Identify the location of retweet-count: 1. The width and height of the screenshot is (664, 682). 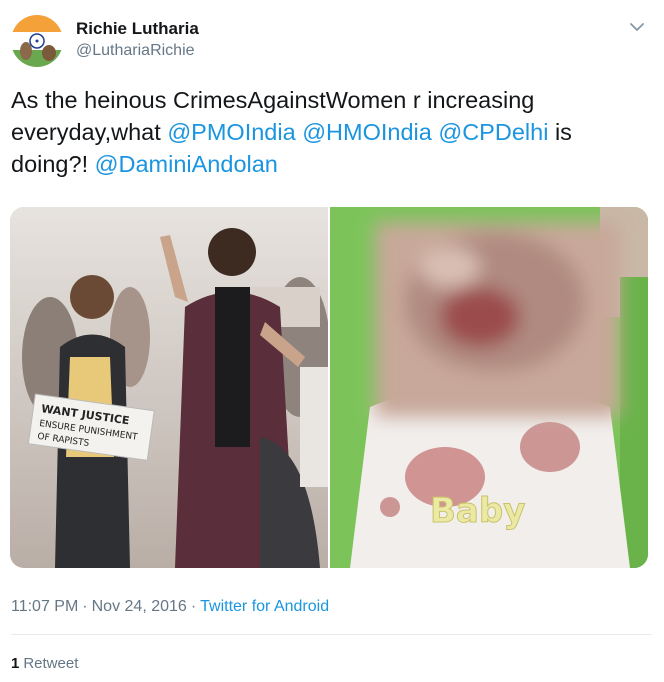
(15, 663).